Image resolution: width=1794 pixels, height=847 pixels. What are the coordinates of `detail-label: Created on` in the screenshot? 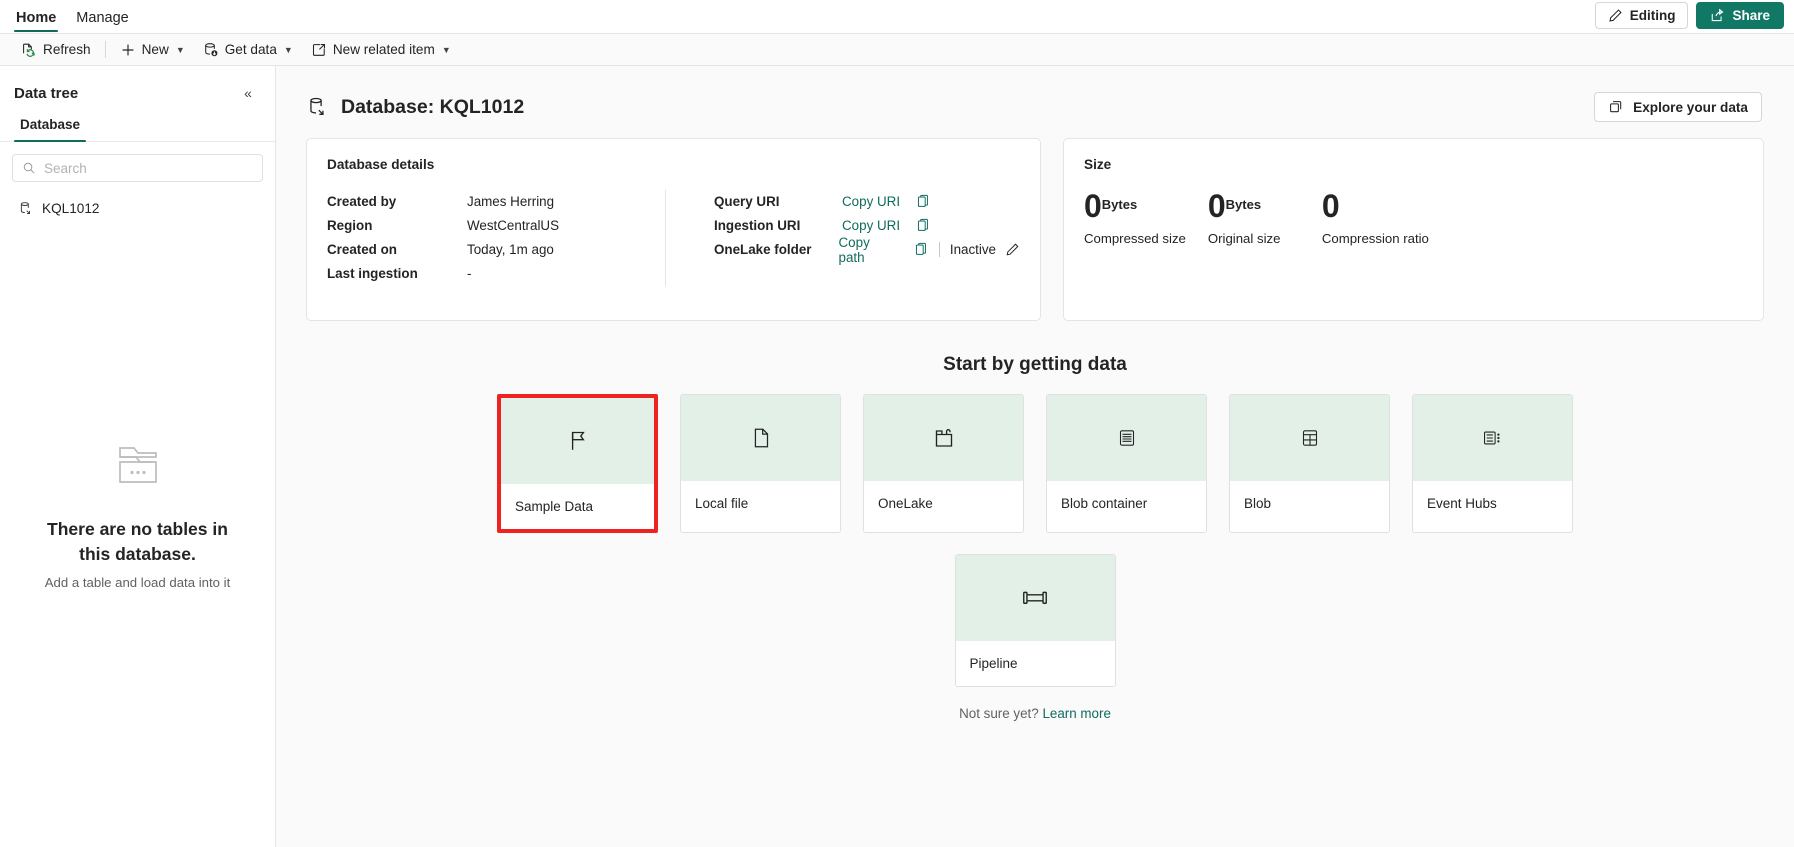 It's located at (362, 250).